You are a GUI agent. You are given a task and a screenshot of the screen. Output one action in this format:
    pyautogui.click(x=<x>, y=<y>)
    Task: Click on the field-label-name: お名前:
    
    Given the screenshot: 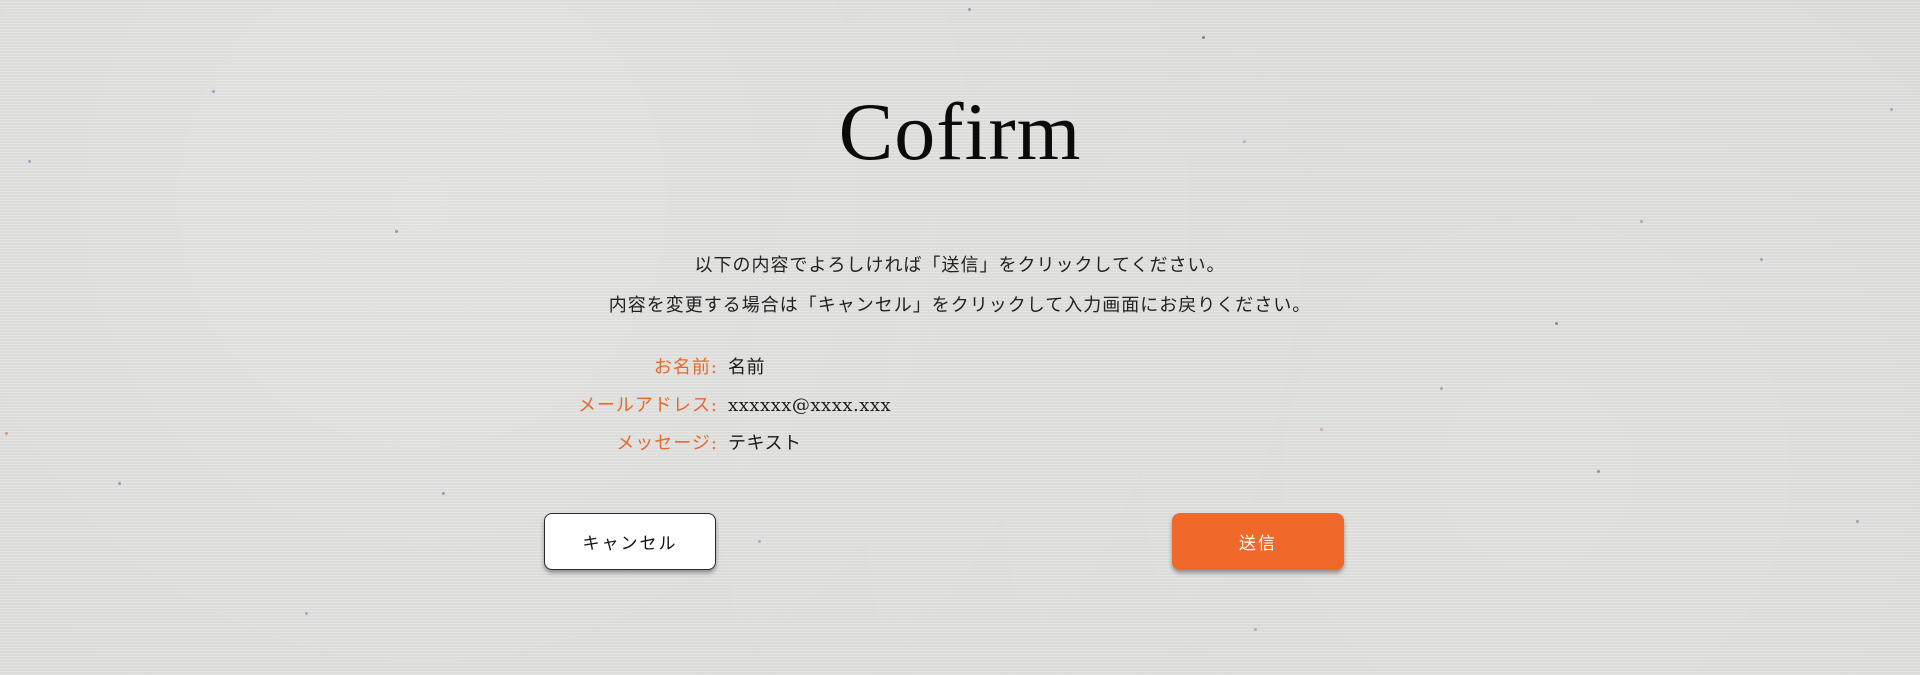 What is the action you would take?
    pyautogui.click(x=685, y=367)
    